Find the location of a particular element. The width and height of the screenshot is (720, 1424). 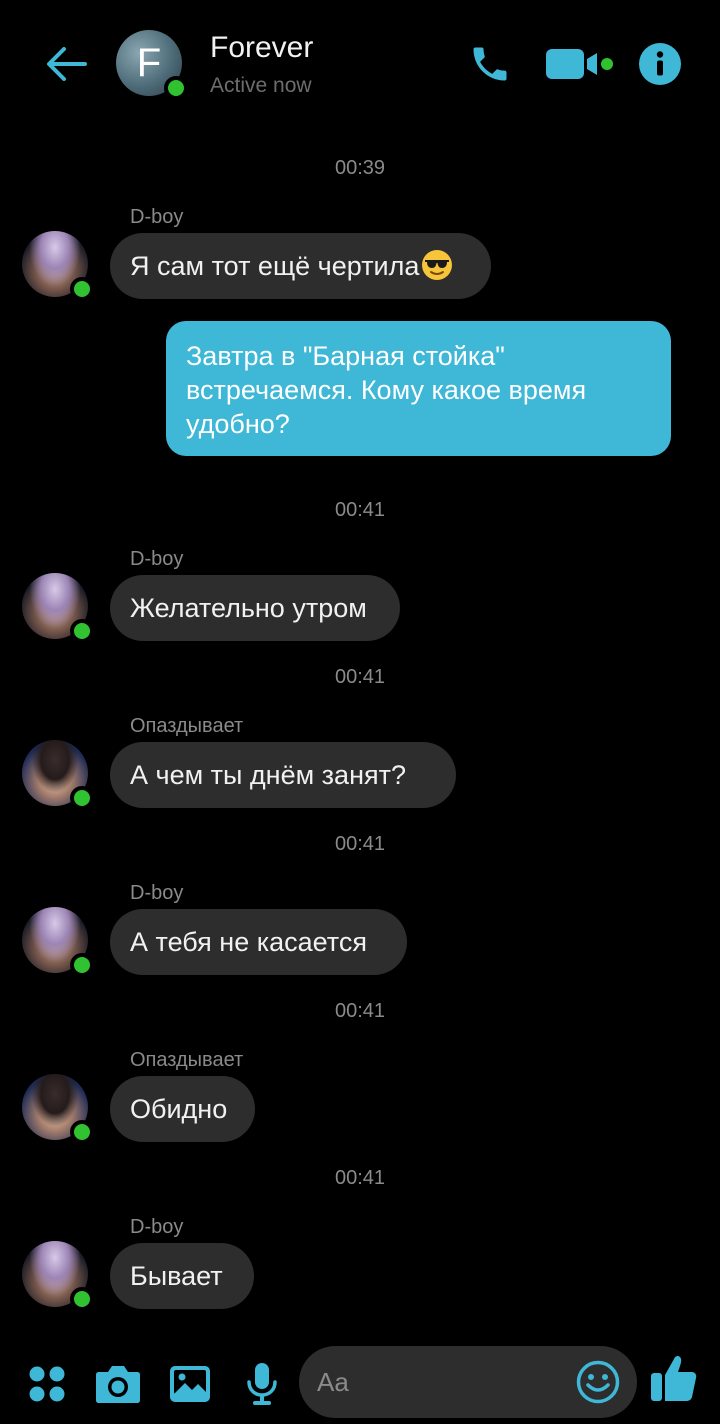

video-call-button is located at coordinates (580, 64).